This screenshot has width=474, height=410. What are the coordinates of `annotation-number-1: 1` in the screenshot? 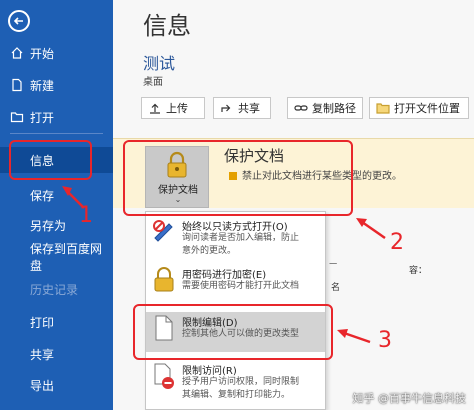 It's located at (86, 215).